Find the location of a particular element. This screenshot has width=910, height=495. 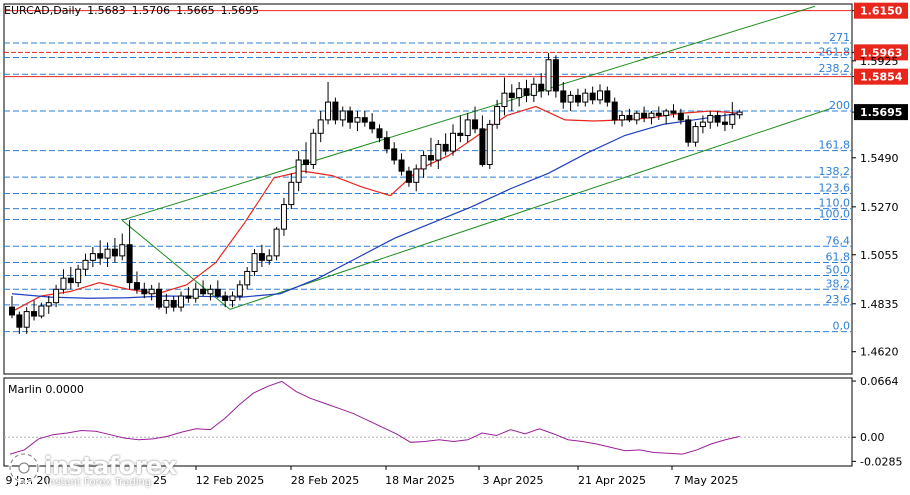

indicator-tick-label: -0.0285 is located at coordinates (881, 461).